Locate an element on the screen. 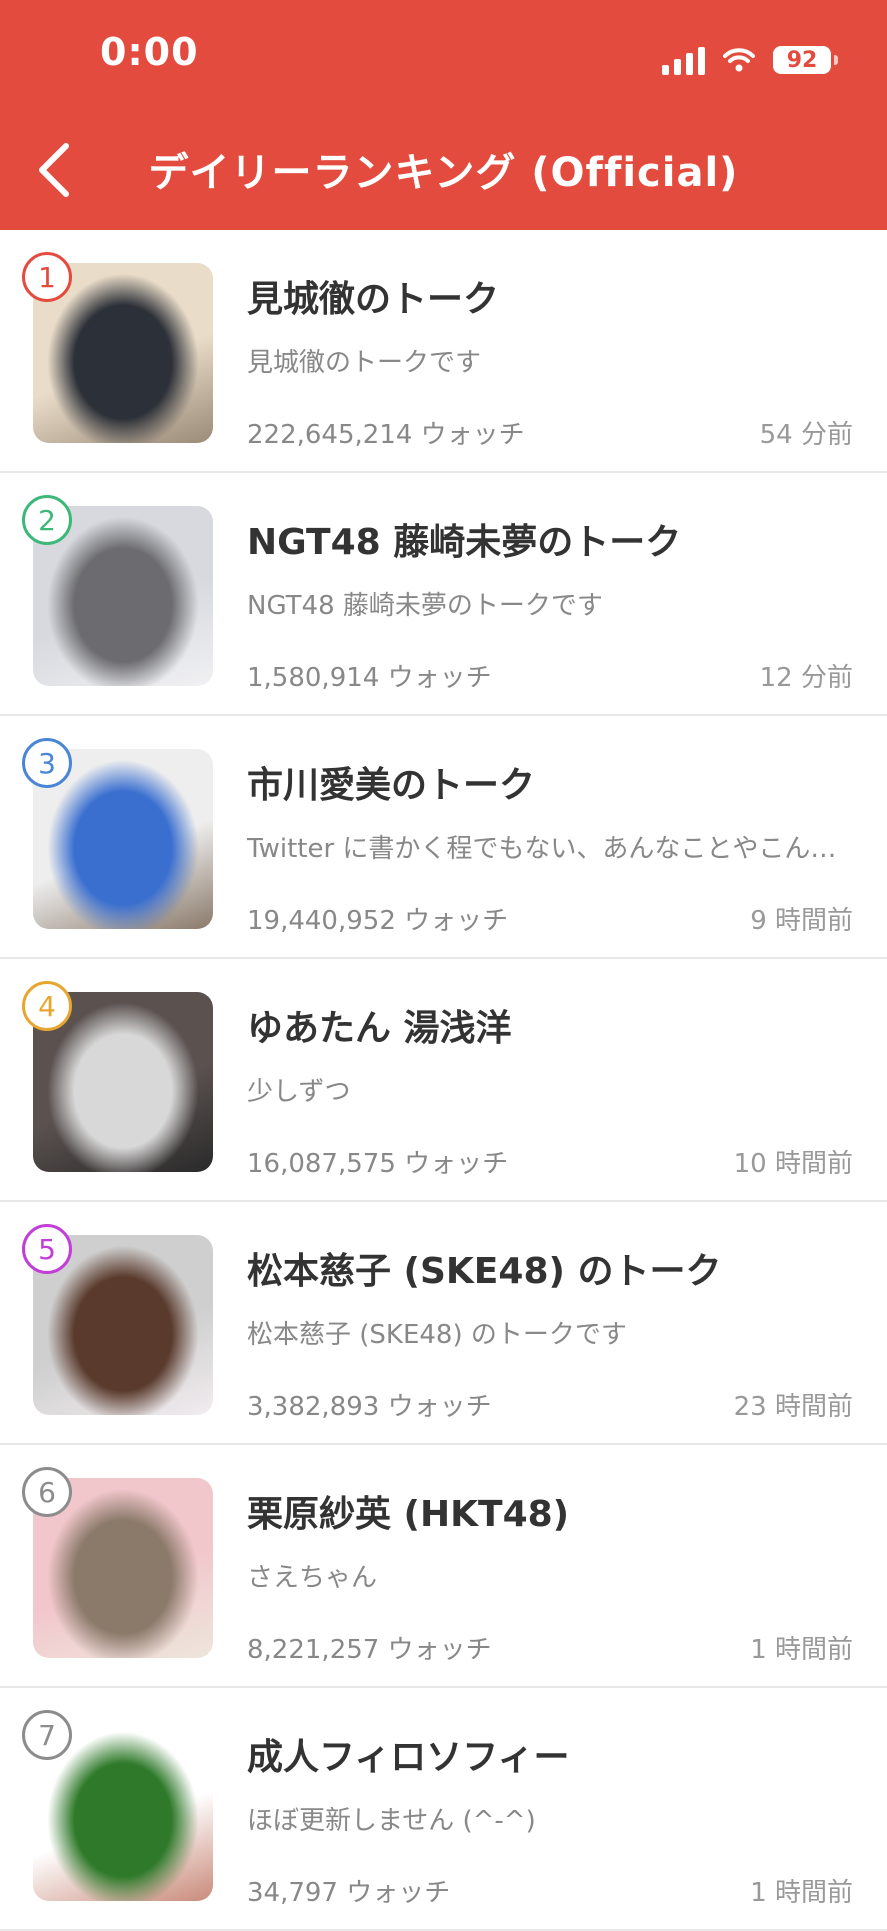 Image resolution: width=887 pixels, height=1931 pixels. watch-count: 19,440,952 ウォッチ is located at coordinates (378, 921).